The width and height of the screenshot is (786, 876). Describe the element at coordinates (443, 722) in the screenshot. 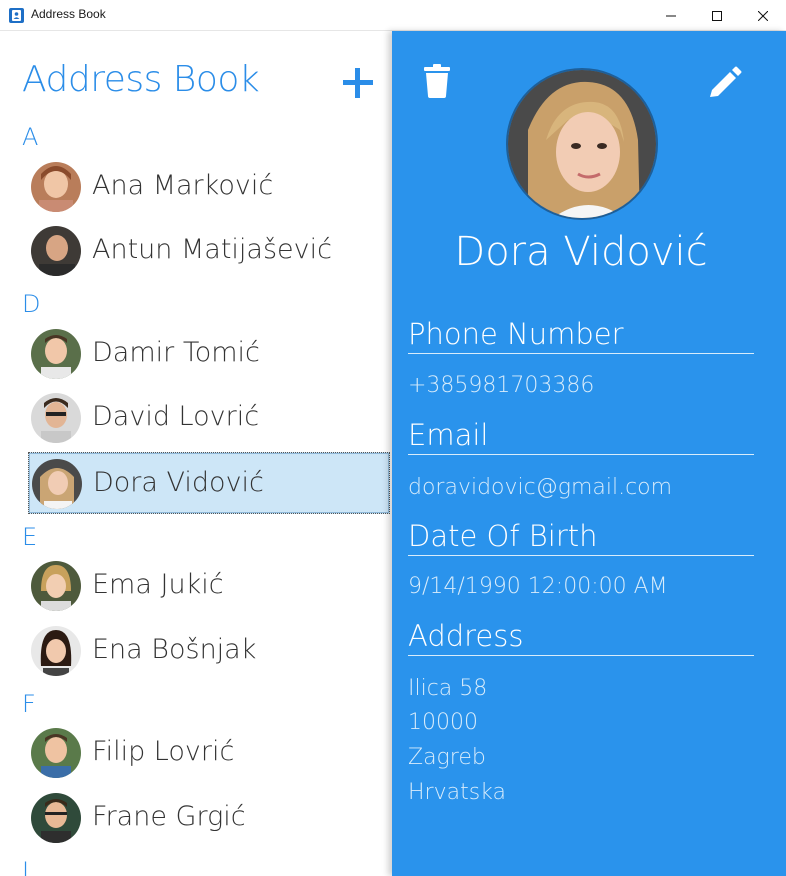

I see `address-line: 10000` at that location.